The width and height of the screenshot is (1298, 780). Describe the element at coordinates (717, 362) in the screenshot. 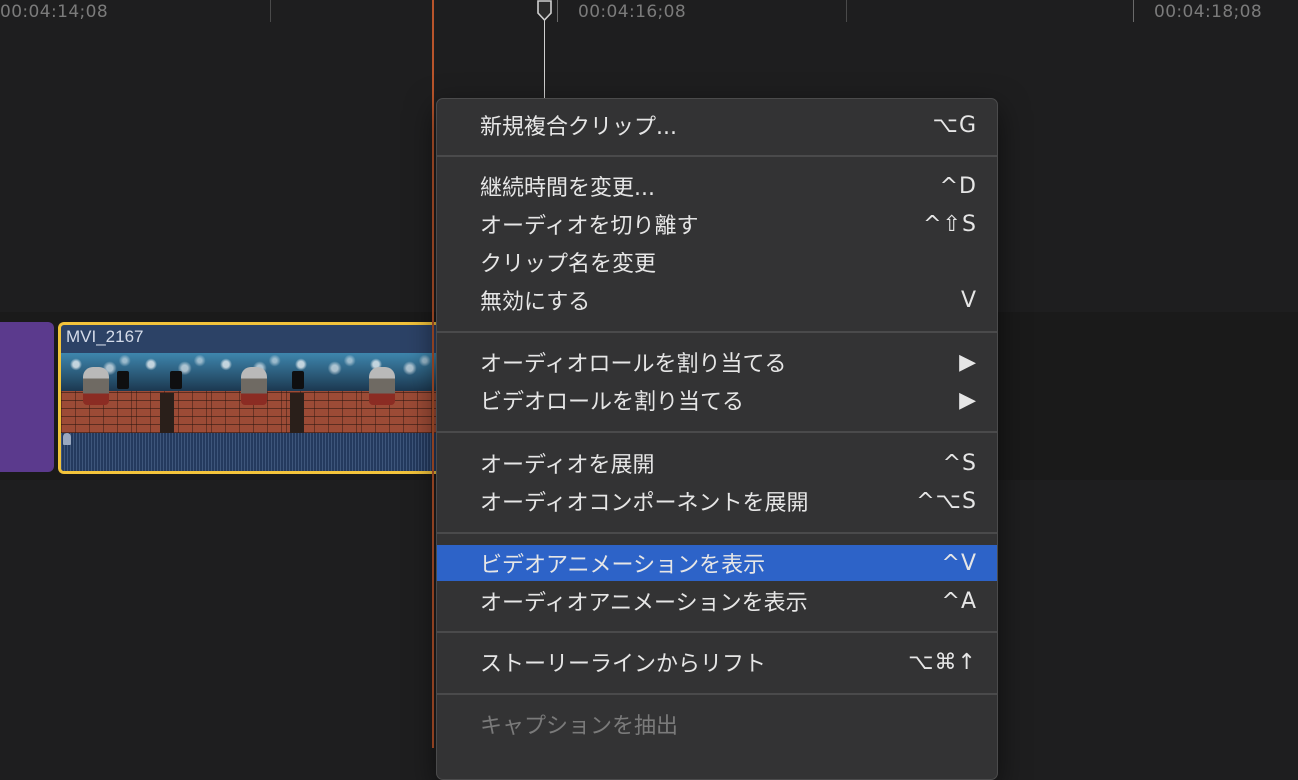

I see `menu-item-assign-audio-role: オーディオロールを割り当てる ▶` at that location.